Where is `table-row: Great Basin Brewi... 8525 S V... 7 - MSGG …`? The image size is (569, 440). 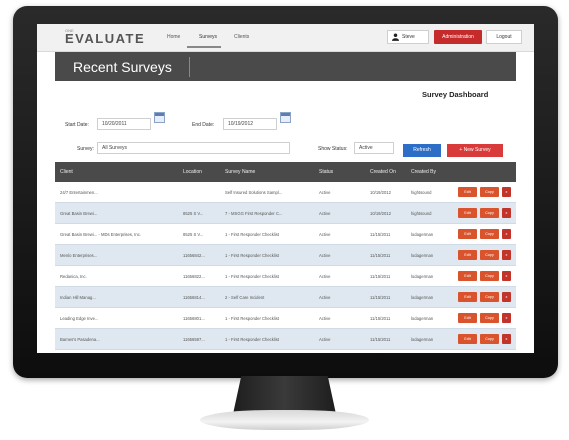 table-row: Great Basin Brewi... 8525 S V... 7 - MSGG … is located at coordinates (285, 213).